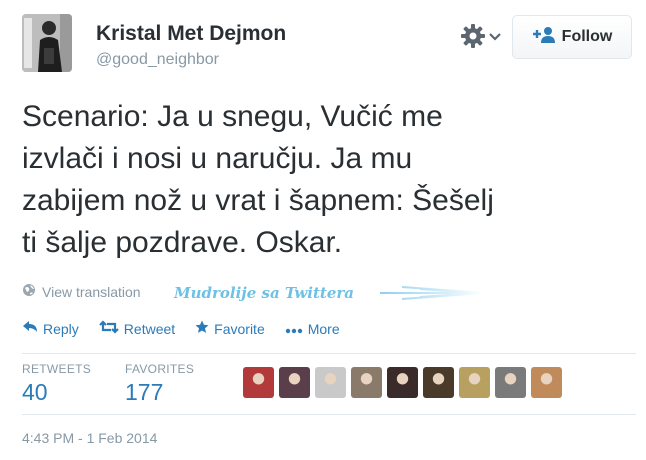 The width and height of the screenshot is (646, 460). What do you see at coordinates (157, 60) in the screenshot?
I see `user-handle: @good_neighbor` at bounding box center [157, 60].